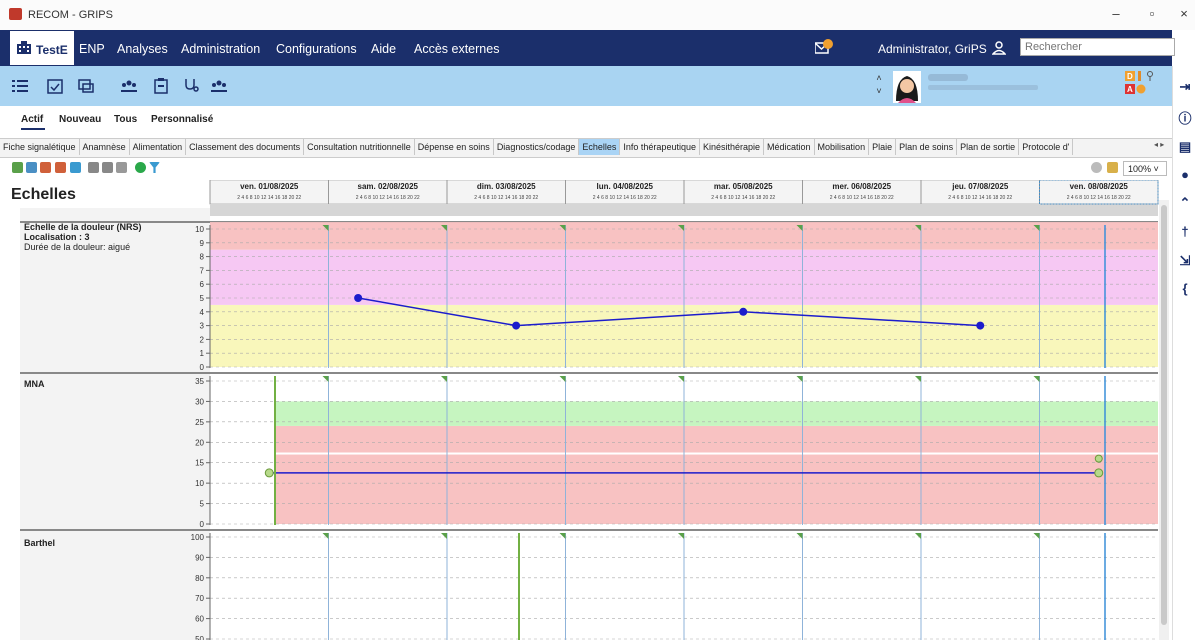  What do you see at coordinates (600, 147) in the screenshot?
I see `doc-tab: Echelles` at bounding box center [600, 147].